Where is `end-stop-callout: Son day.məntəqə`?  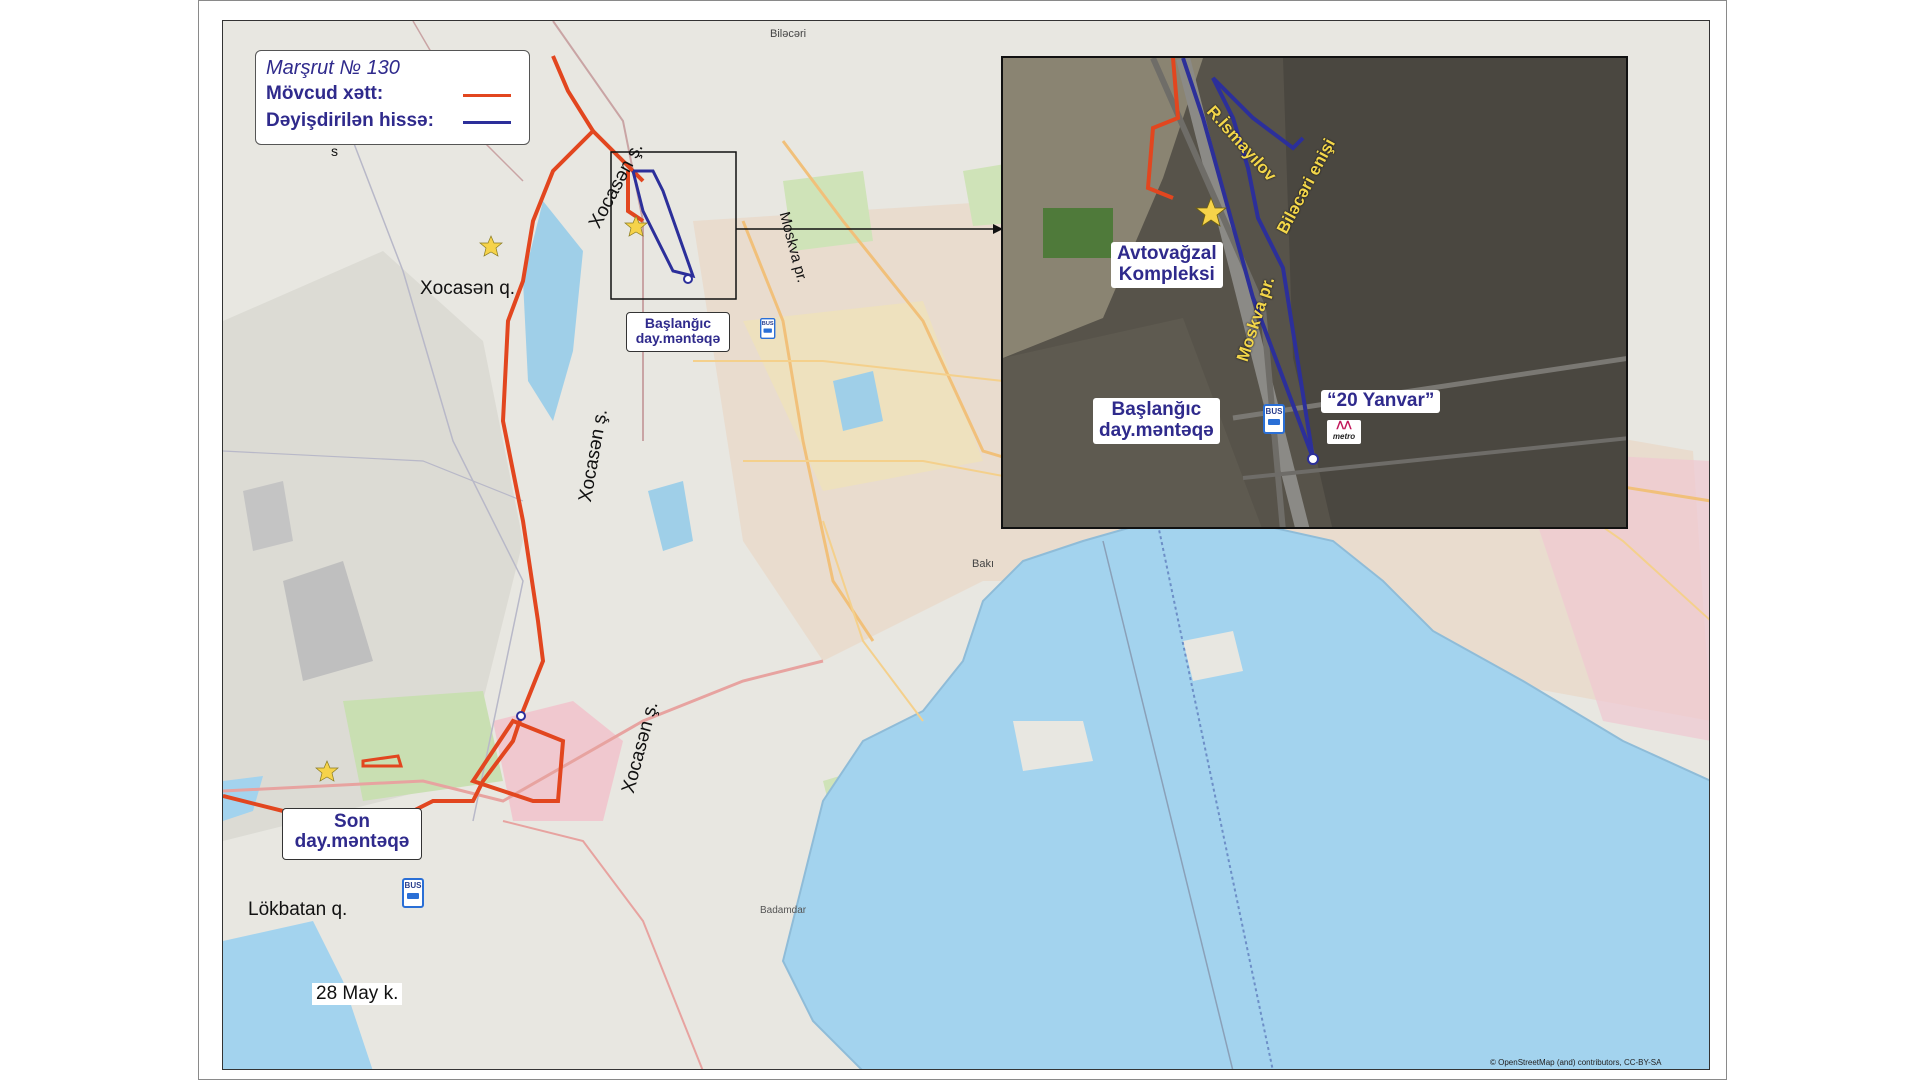 end-stop-callout: Son day.məntəqə is located at coordinates (352, 834).